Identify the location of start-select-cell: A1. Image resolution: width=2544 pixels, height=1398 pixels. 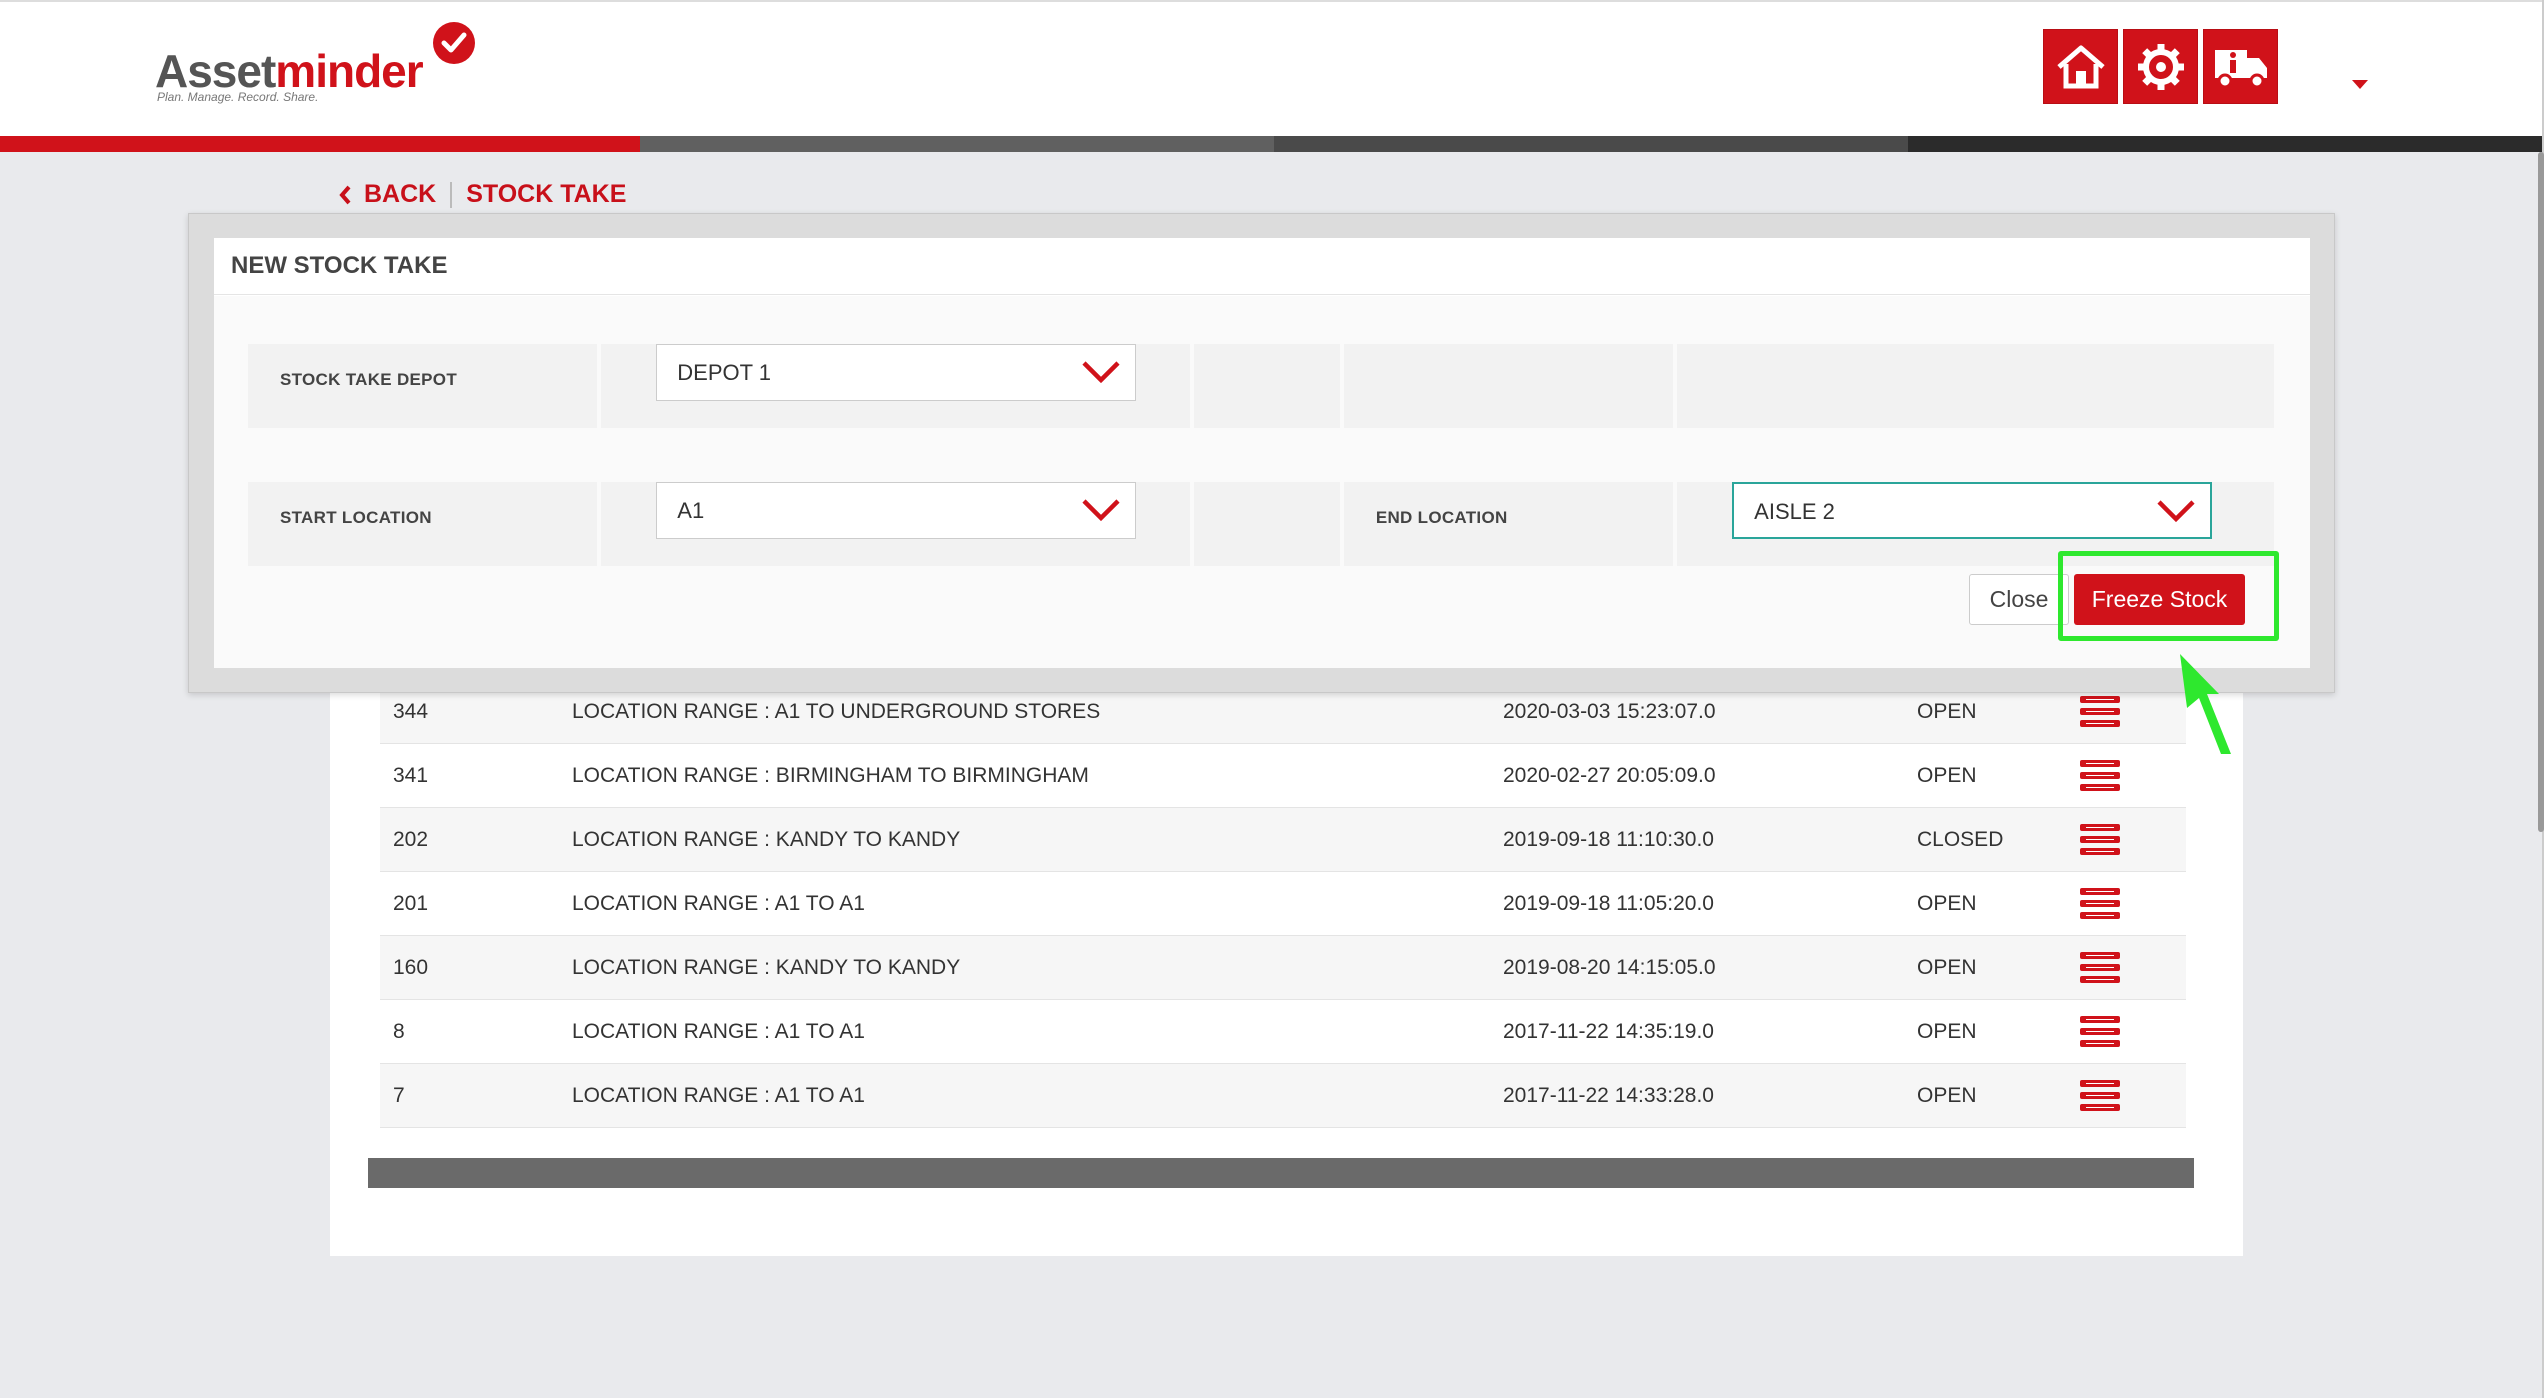
(896, 524).